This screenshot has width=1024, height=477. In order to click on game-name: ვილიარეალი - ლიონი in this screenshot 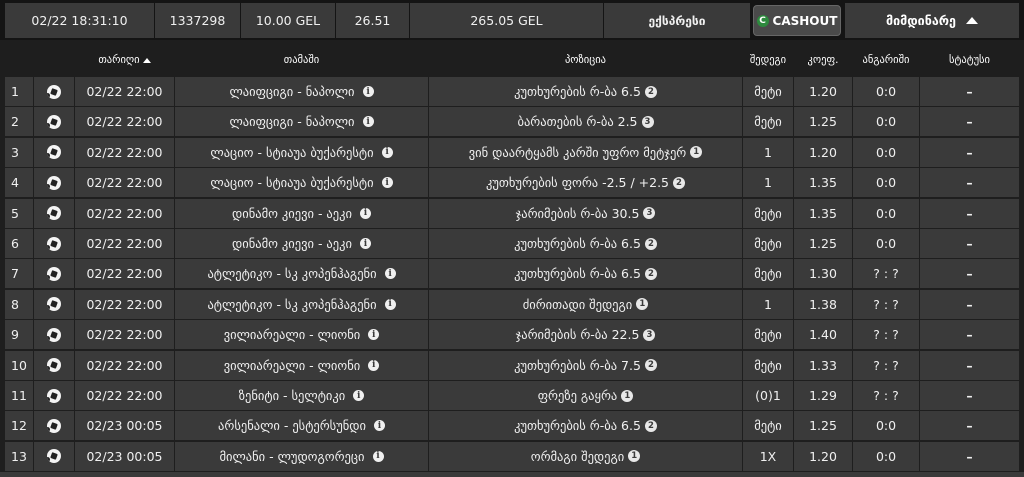, I will do `click(292, 365)`.